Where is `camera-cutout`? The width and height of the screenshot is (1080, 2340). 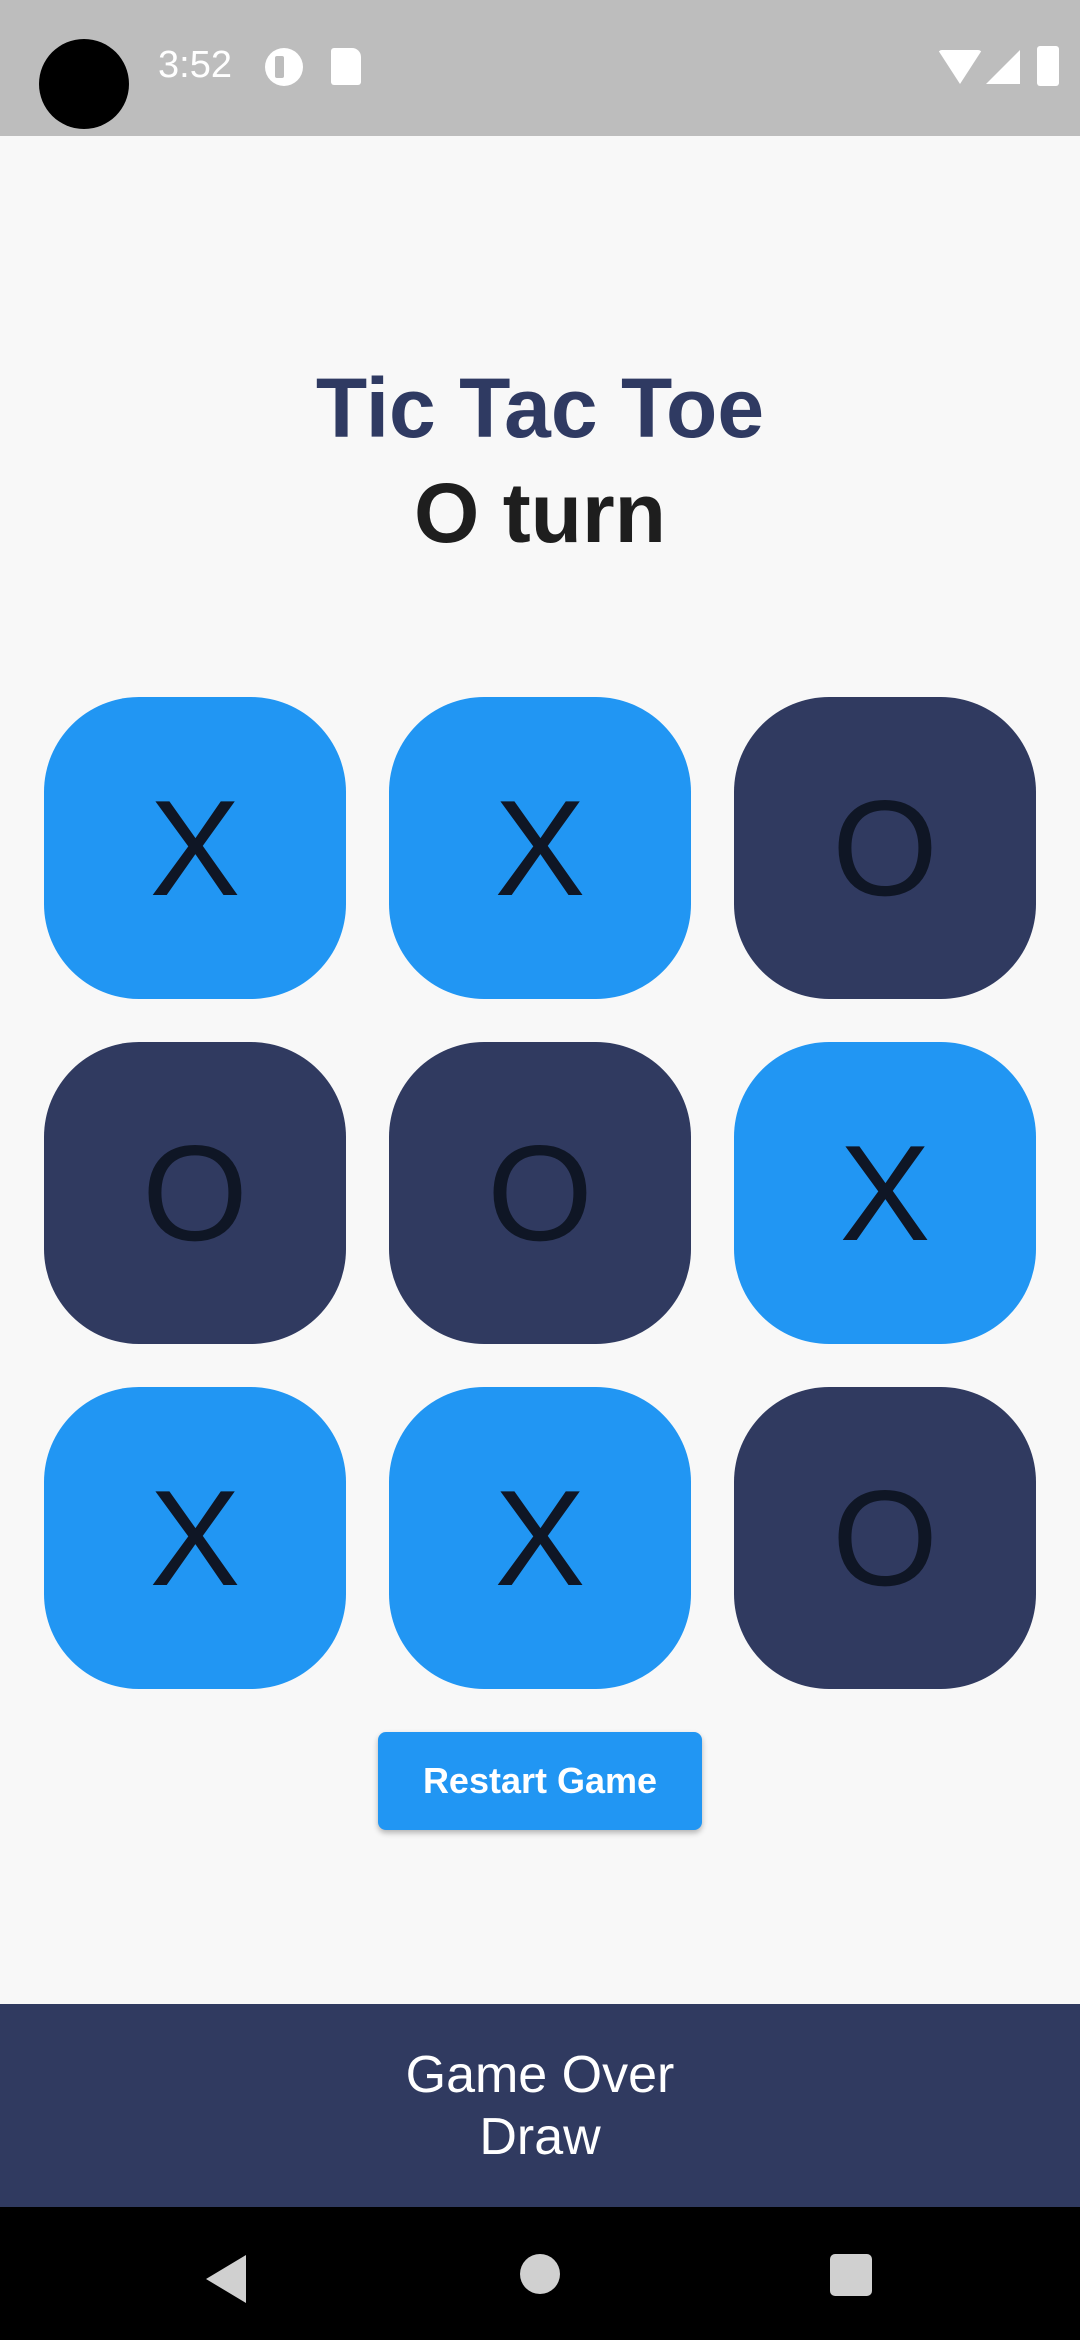 camera-cutout is located at coordinates (84, 84).